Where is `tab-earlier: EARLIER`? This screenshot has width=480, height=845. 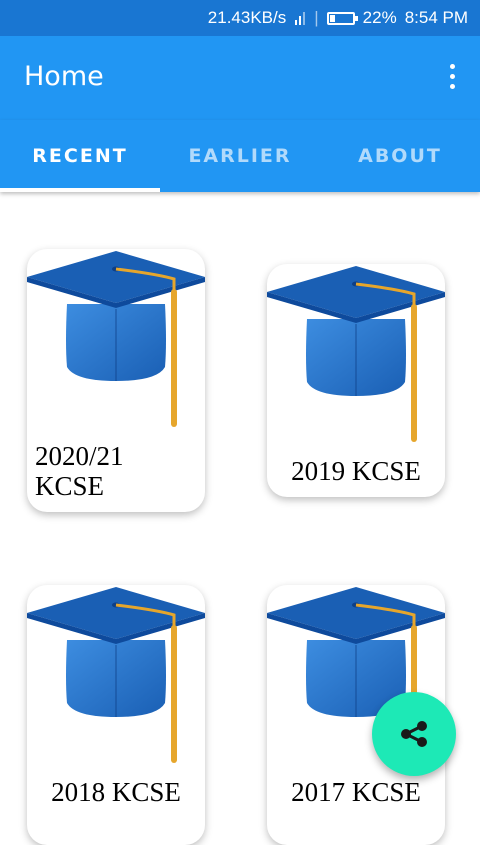
tab-earlier: EARLIER is located at coordinates (240, 156).